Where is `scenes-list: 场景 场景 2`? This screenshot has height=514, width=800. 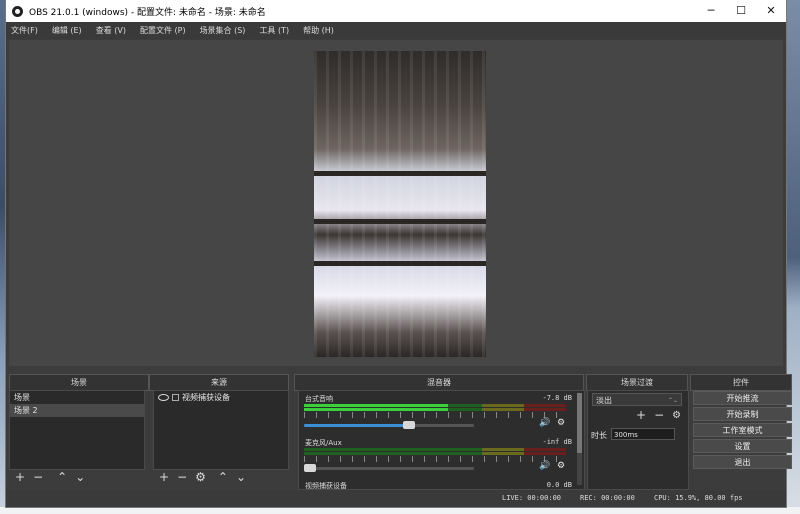 scenes-list: 场景 场景 2 is located at coordinates (77, 430).